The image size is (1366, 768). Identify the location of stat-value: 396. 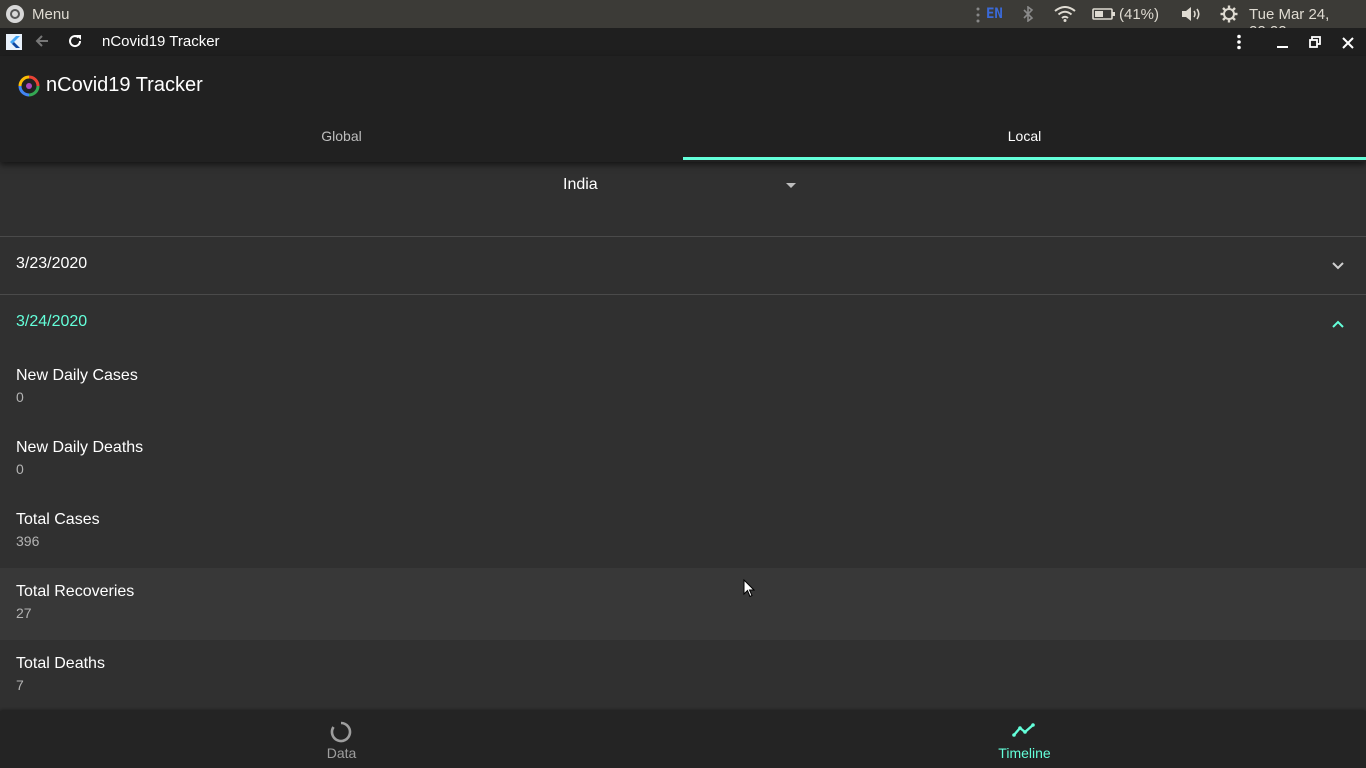
(28, 541).